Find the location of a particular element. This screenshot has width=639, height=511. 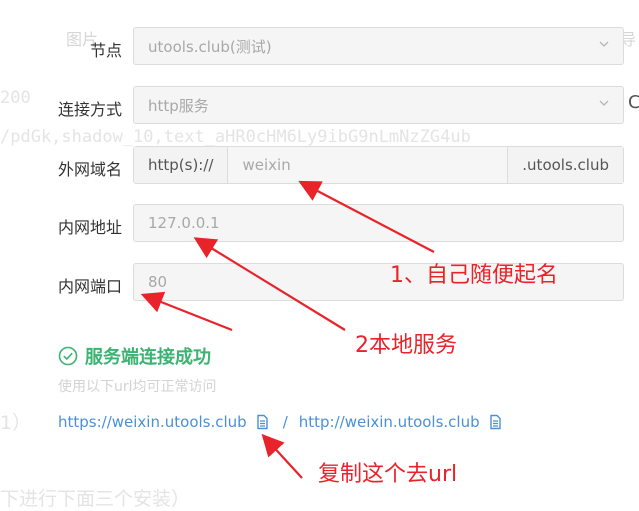

domain-field: http(s):// weixin .utools.club is located at coordinates (378, 165).